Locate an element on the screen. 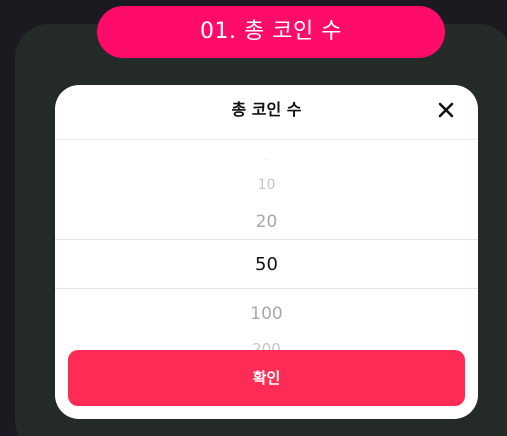  step-banner: 01. 총 코인 수 is located at coordinates (271, 32).